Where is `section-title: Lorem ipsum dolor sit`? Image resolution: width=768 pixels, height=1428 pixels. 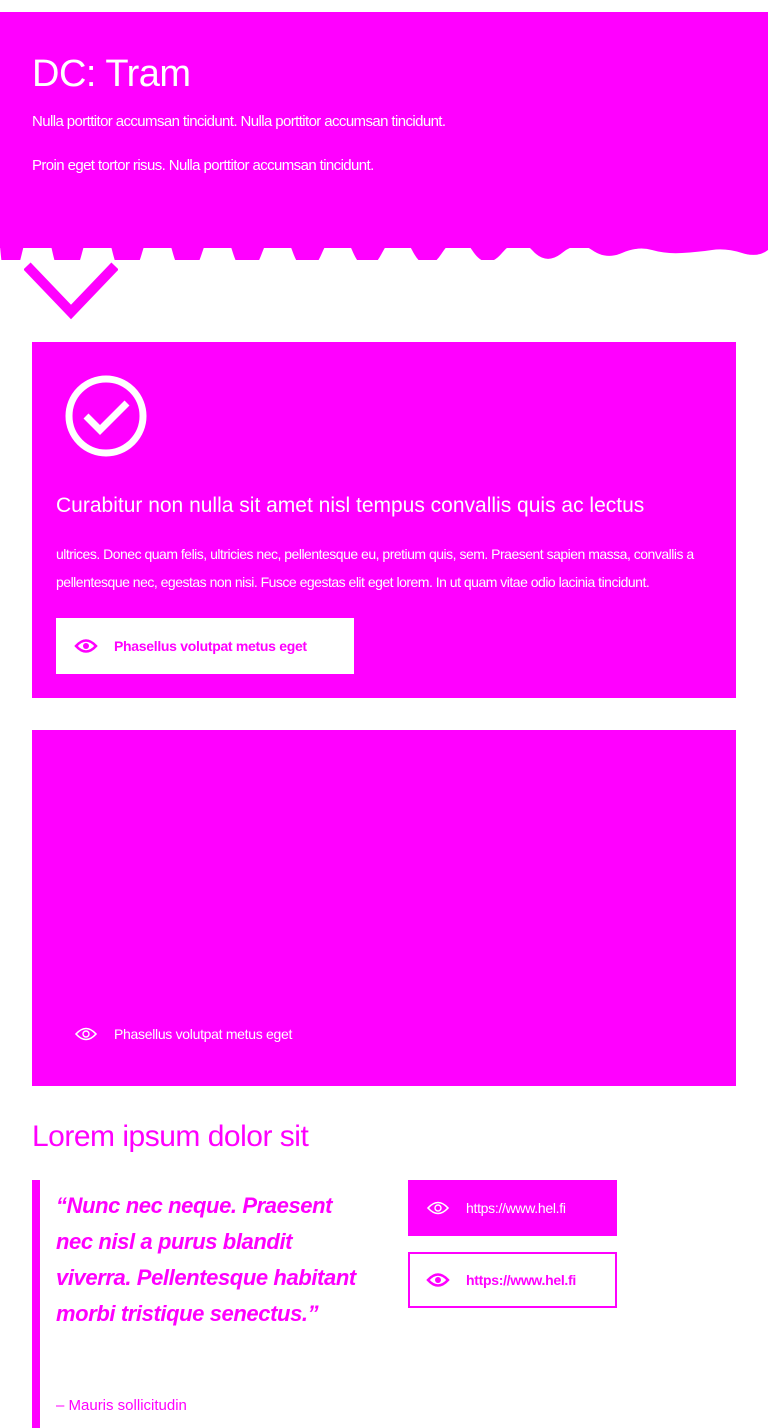 section-title: Lorem ipsum dolor sit is located at coordinates (170, 1136).